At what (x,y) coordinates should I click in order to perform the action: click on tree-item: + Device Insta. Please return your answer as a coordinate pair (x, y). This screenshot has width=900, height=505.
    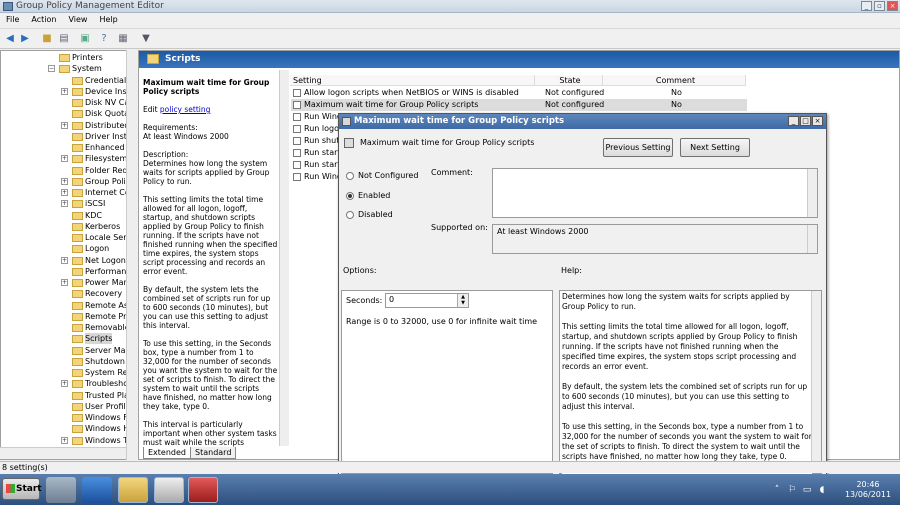
    Looking at the image, I should click on (68, 91).